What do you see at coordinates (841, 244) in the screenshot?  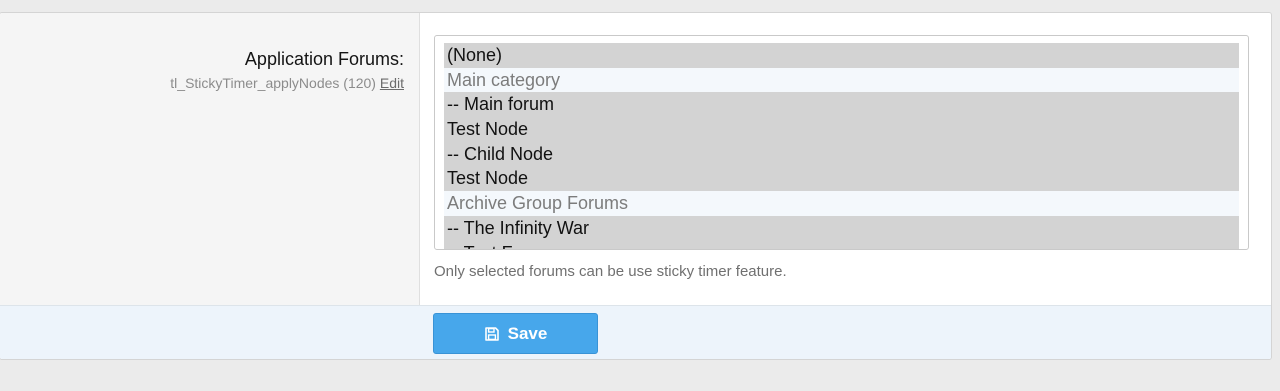 I see `forum-option: -- Test Forum` at bounding box center [841, 244].